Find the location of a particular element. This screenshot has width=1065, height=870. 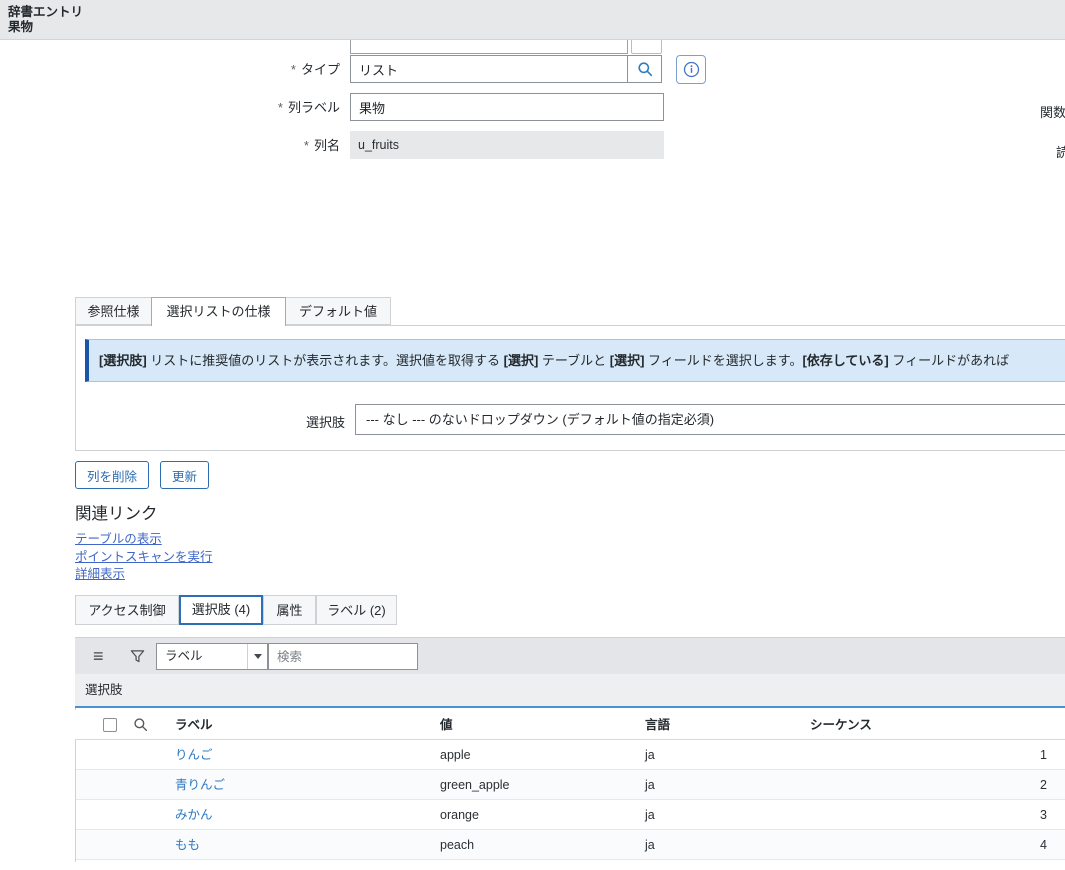

type-info-button is located at coordinates (691, 69).